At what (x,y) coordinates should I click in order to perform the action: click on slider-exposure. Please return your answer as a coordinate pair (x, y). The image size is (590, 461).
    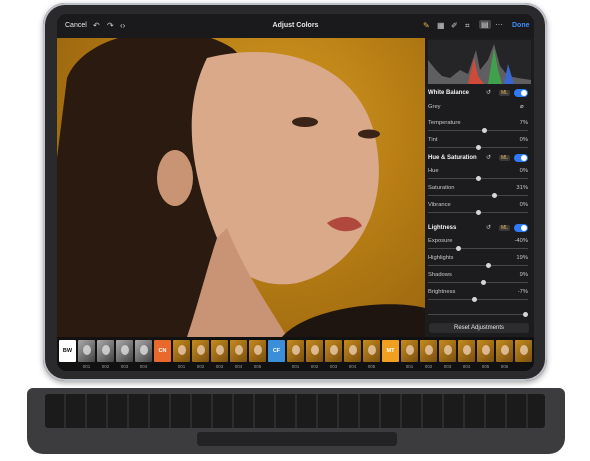
    Looking at the image, I should click on (478, 248).